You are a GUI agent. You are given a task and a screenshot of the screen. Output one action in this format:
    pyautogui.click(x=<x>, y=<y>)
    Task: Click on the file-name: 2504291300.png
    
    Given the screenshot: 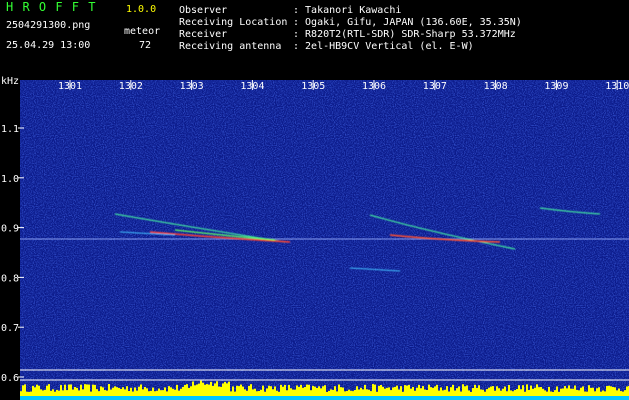 What is the action you would take?
    pyautogui.click(x=48, y=25)
    